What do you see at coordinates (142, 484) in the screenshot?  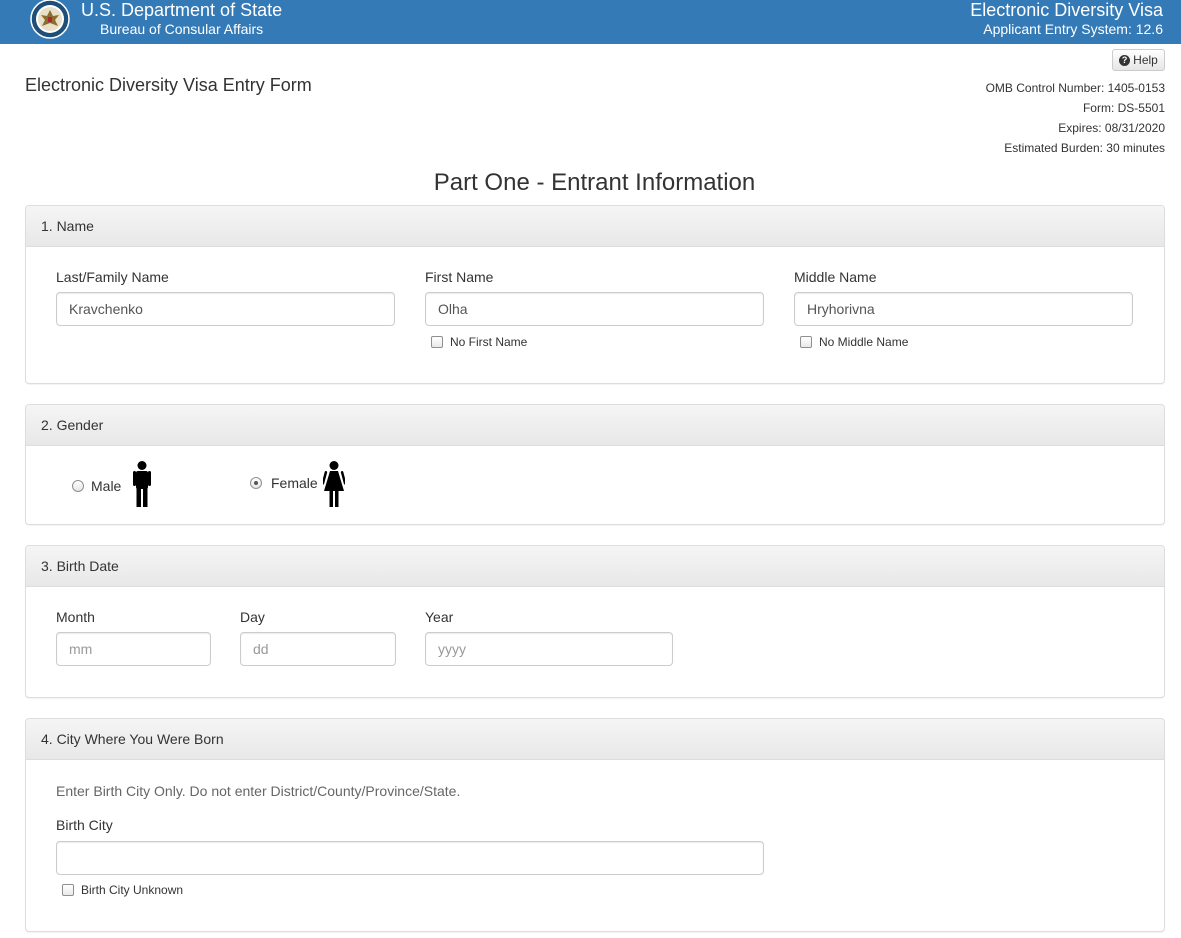 I see `male-figure-icon` at bounding box center [142, 484].